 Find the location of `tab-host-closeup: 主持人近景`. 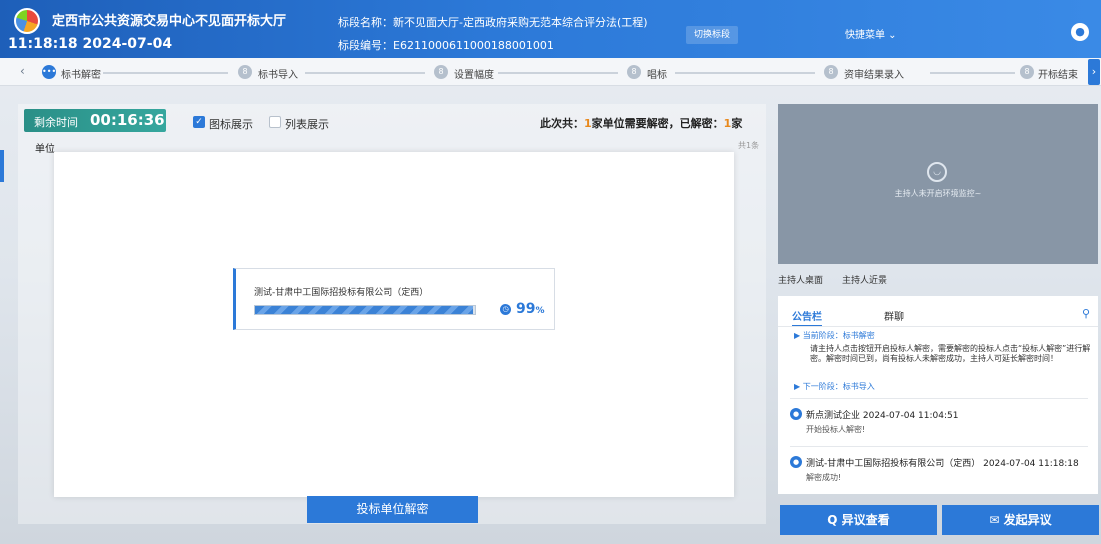

tab-host-closeup: 主持人近景 is located at coordinates (864, 279).